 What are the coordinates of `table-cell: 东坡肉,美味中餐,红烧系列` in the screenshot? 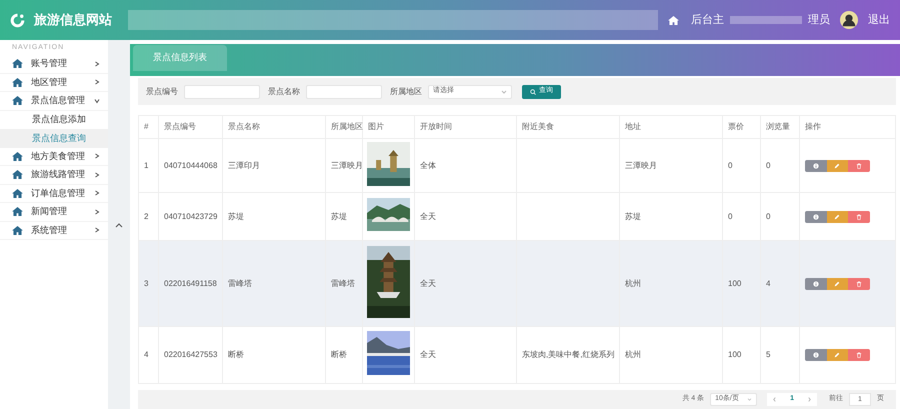 It's located at (568, 354).